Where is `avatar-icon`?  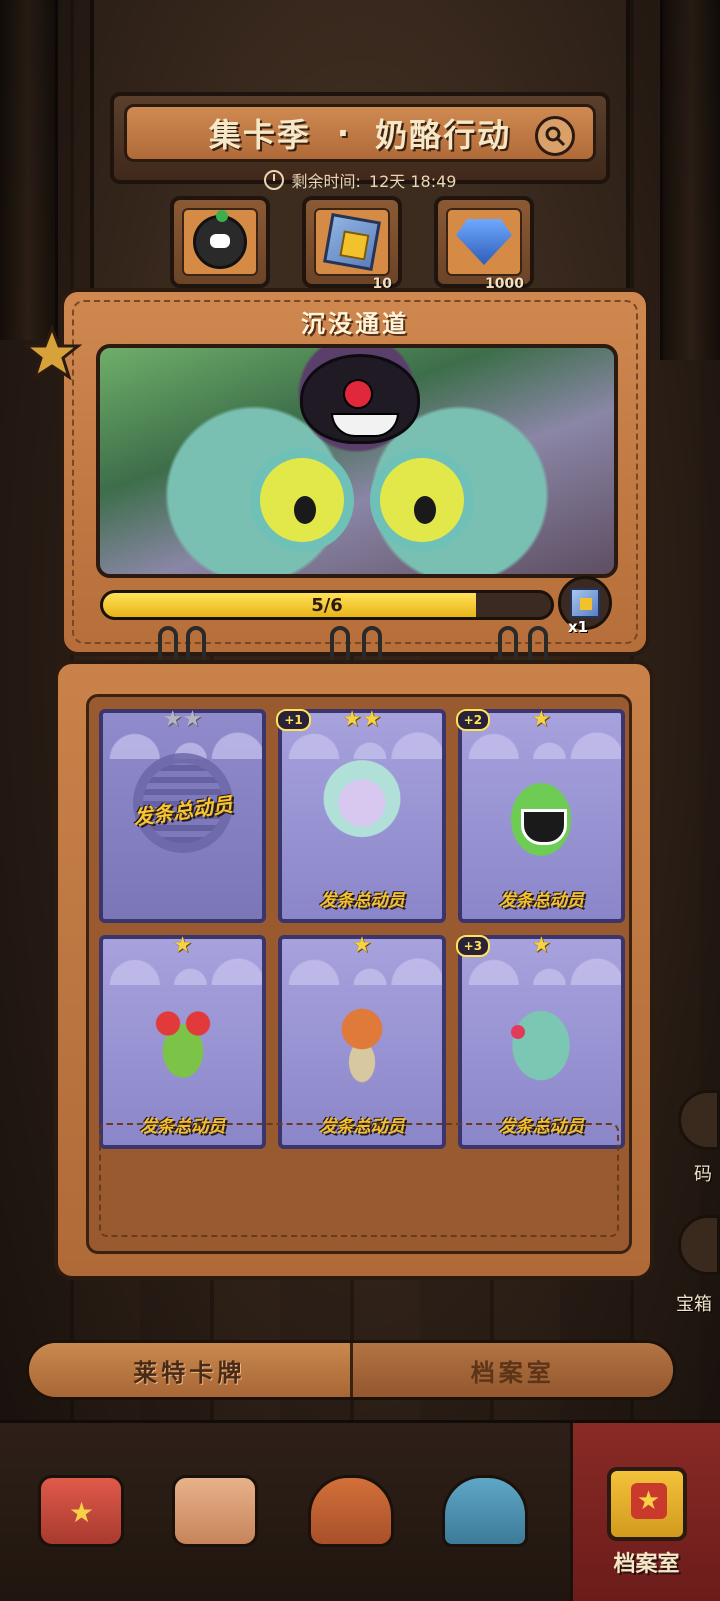
avatar-icon is located at coordinates (220, 239).